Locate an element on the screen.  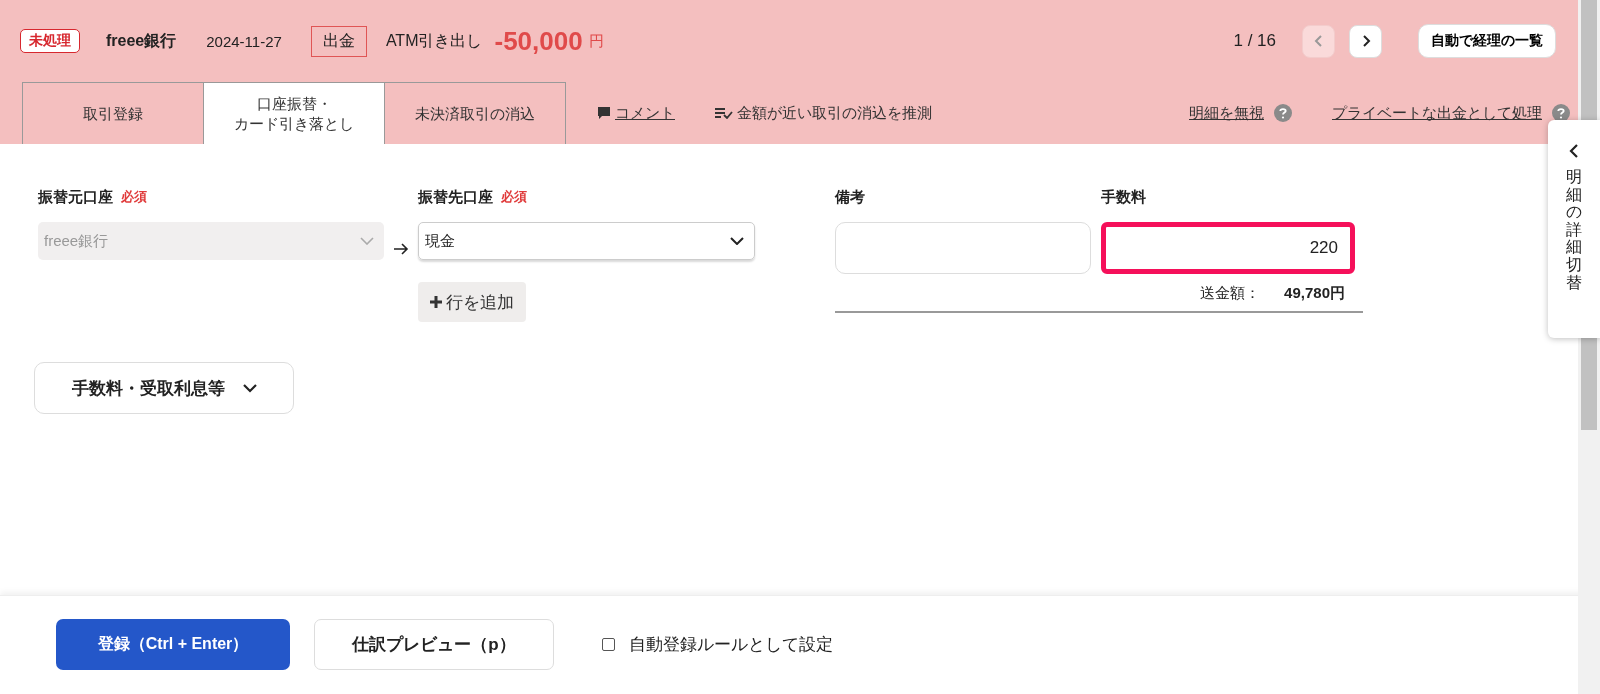
tab: 口座振替・ カード引き落とし is located at coordinates (294, 113).